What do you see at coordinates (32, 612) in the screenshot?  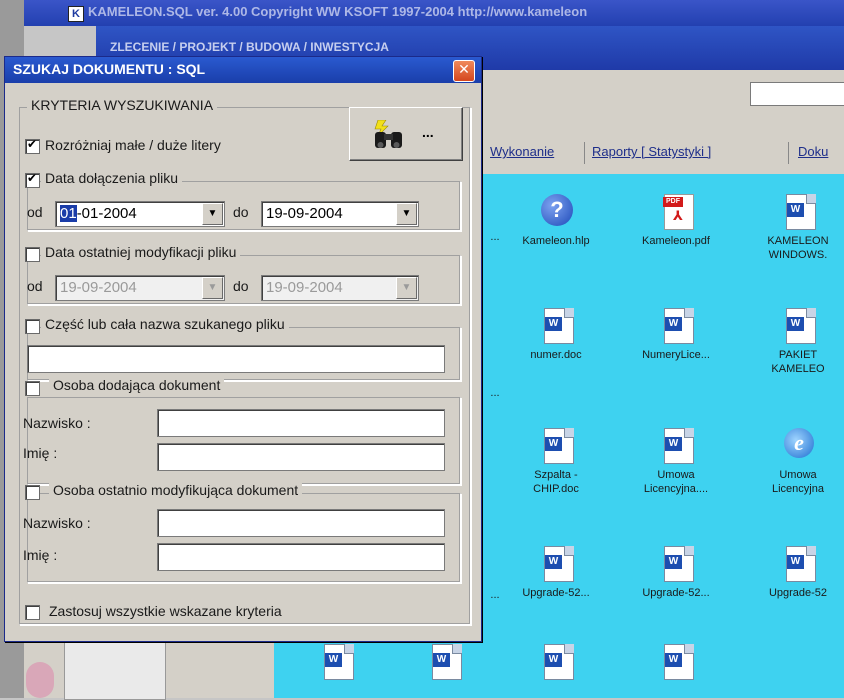 I see `apply-all-checkbox` at bounding box center [32, 612].